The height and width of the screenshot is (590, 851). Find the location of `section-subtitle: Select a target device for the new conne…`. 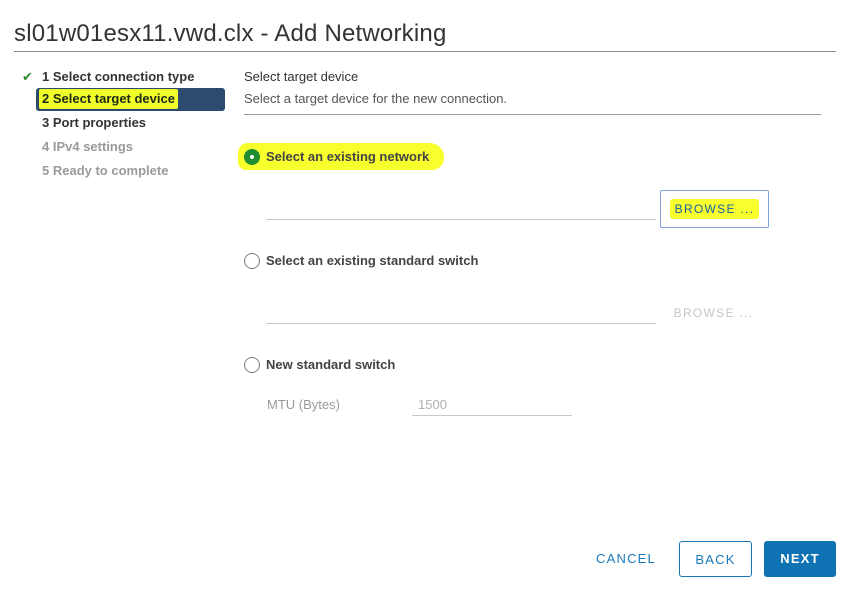

section-subtitle: Select a target device for the new conne… is located at coordinates (376, 98).